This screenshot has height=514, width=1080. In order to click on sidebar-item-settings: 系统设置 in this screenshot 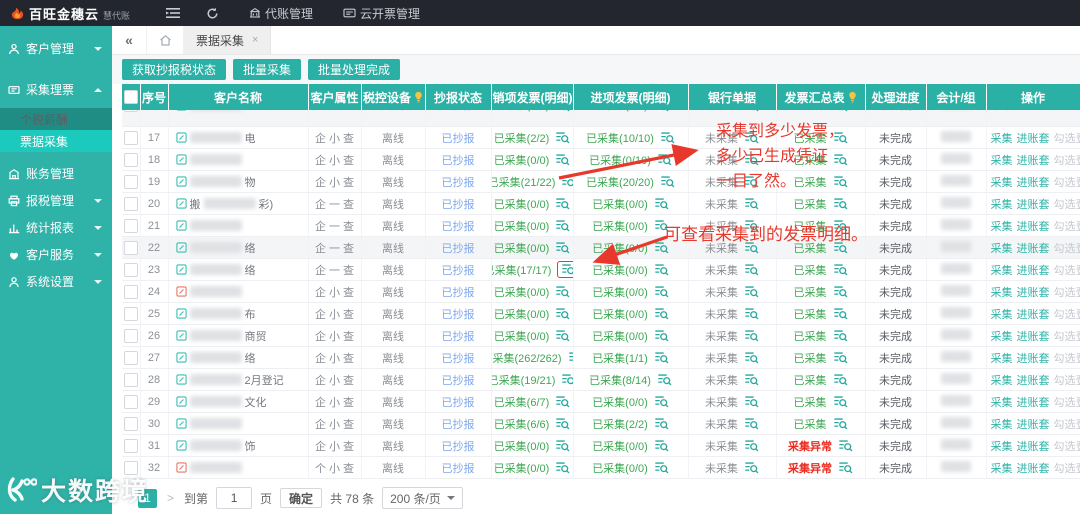, I will do `click(56, 281)`.